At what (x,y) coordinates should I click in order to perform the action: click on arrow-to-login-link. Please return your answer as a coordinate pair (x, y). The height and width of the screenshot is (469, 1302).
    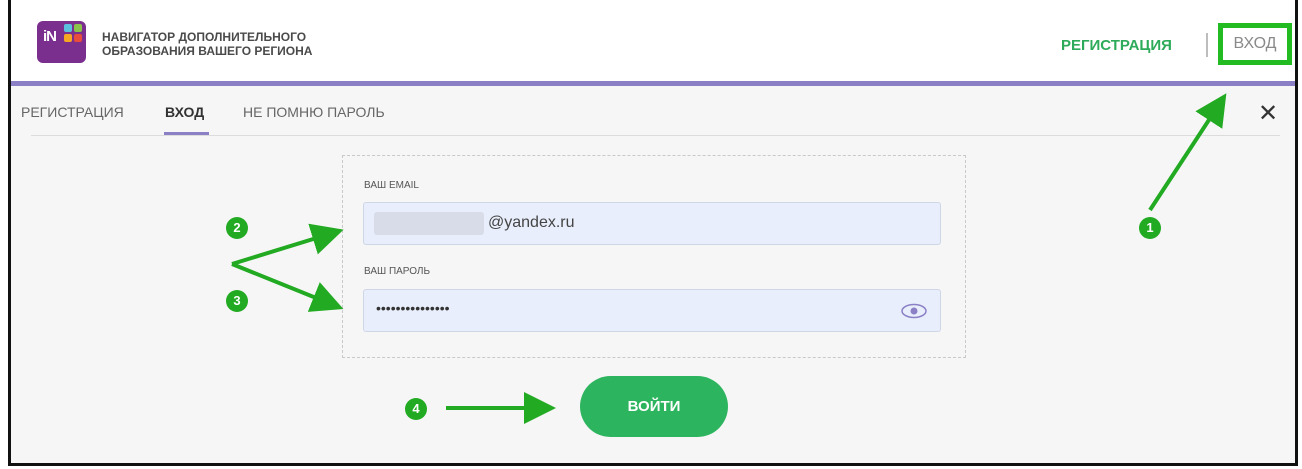
    Looking at the image, I should click on (1187, 152).